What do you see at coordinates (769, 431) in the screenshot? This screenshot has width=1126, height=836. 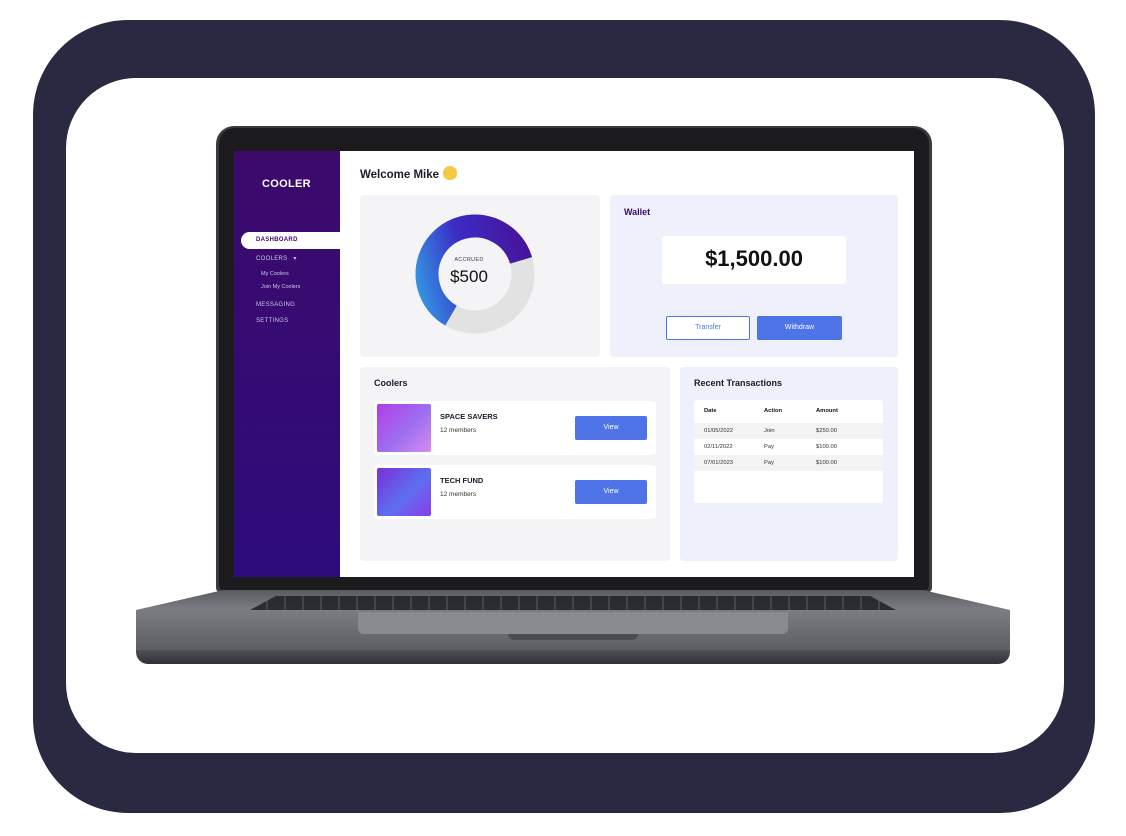 I see `table-cell-action: Join` at bounding box center [769, 431].